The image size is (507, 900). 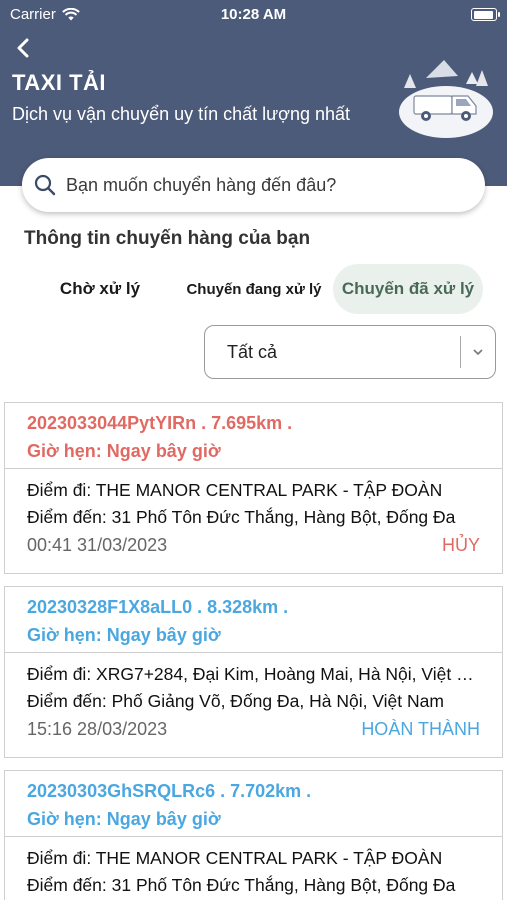 I want to click on order-code: 20230303GhSRQLRc6 . 7.702km ., so click(x=169, y=791).